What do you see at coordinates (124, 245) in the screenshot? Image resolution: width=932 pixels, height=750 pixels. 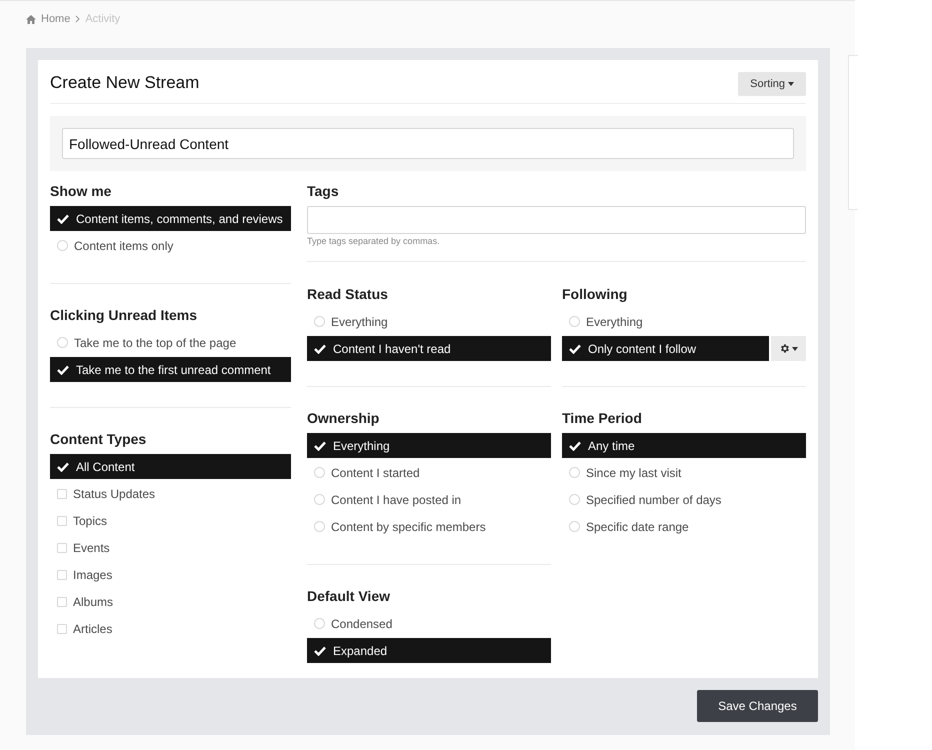 I see `option-label: Content items only` at bounding box center [124, 245].